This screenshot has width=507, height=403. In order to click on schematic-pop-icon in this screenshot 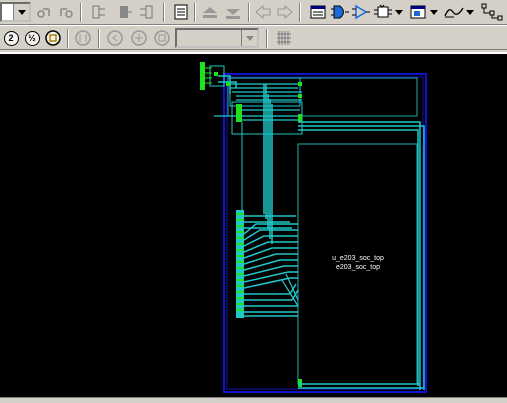, I will do `click(125, 12)`.